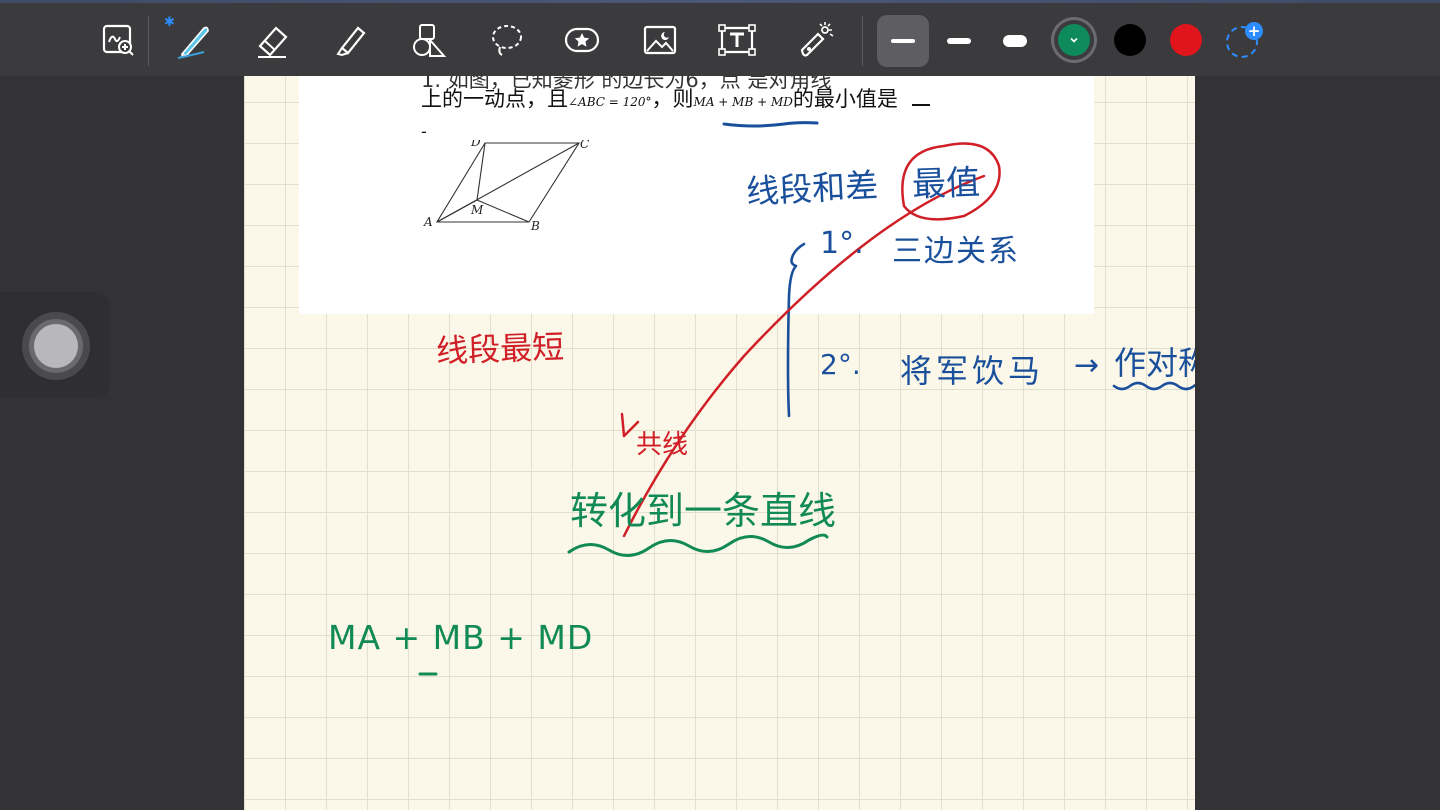 This screenshot has width=1440, height=810. I want to click on text-box-icon, so click(737, 40).